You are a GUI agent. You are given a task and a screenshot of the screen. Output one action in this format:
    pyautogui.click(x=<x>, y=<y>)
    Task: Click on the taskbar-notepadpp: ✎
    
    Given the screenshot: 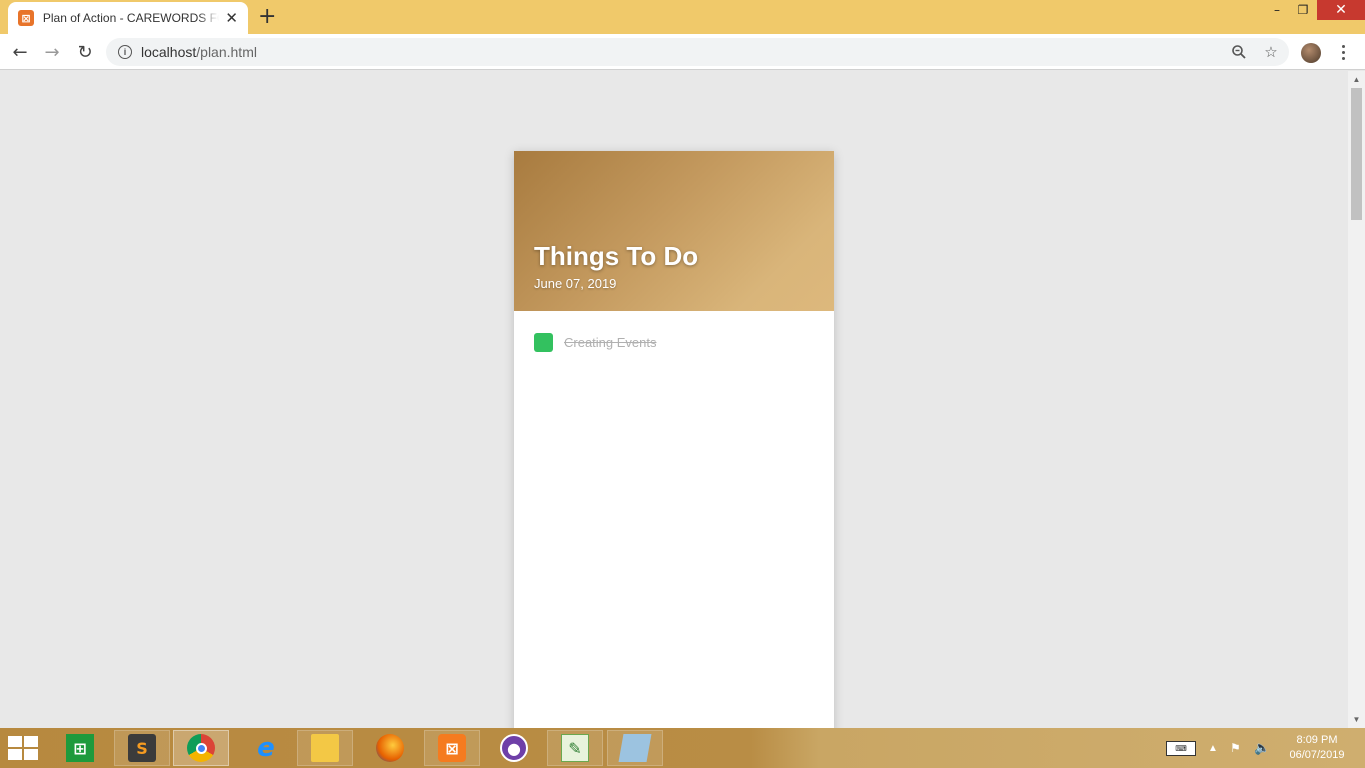 What is the action you would take?
    pyautogui.click(x=575, y=748)
    